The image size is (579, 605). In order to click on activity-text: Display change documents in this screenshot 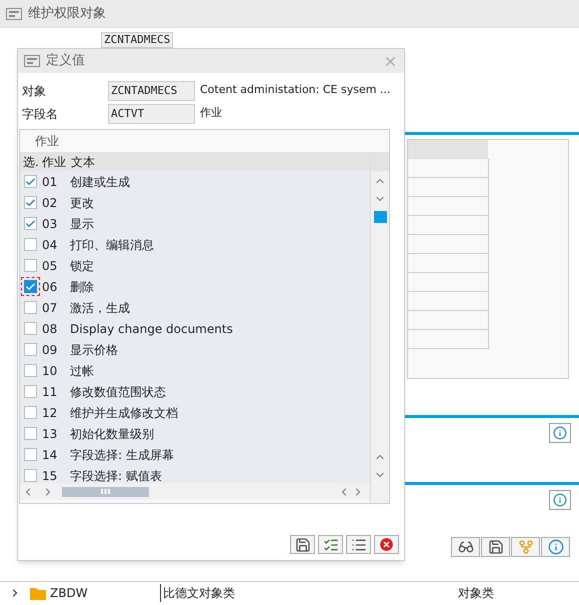, I will do `click(151, 329)`.